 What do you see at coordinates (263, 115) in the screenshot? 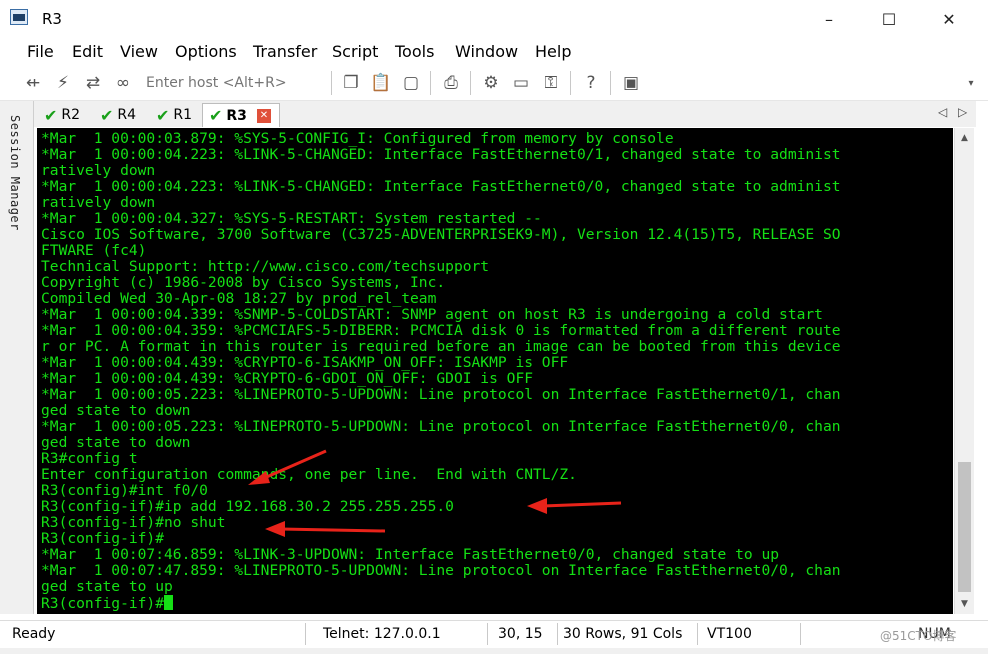
I see `close-tab-icon: ✕` at bounding box center [263, 115].